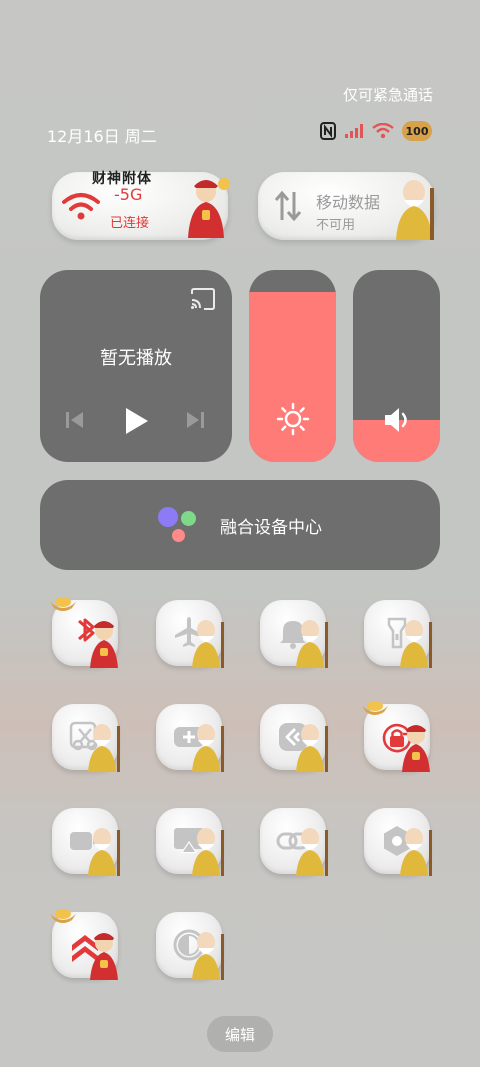 Image resolution: width=480 pixels, height=1067 pixels. Describe the element at coordinates (336, 225) in the screenshot. I see `mobile-data-status: 不可用` at that location.